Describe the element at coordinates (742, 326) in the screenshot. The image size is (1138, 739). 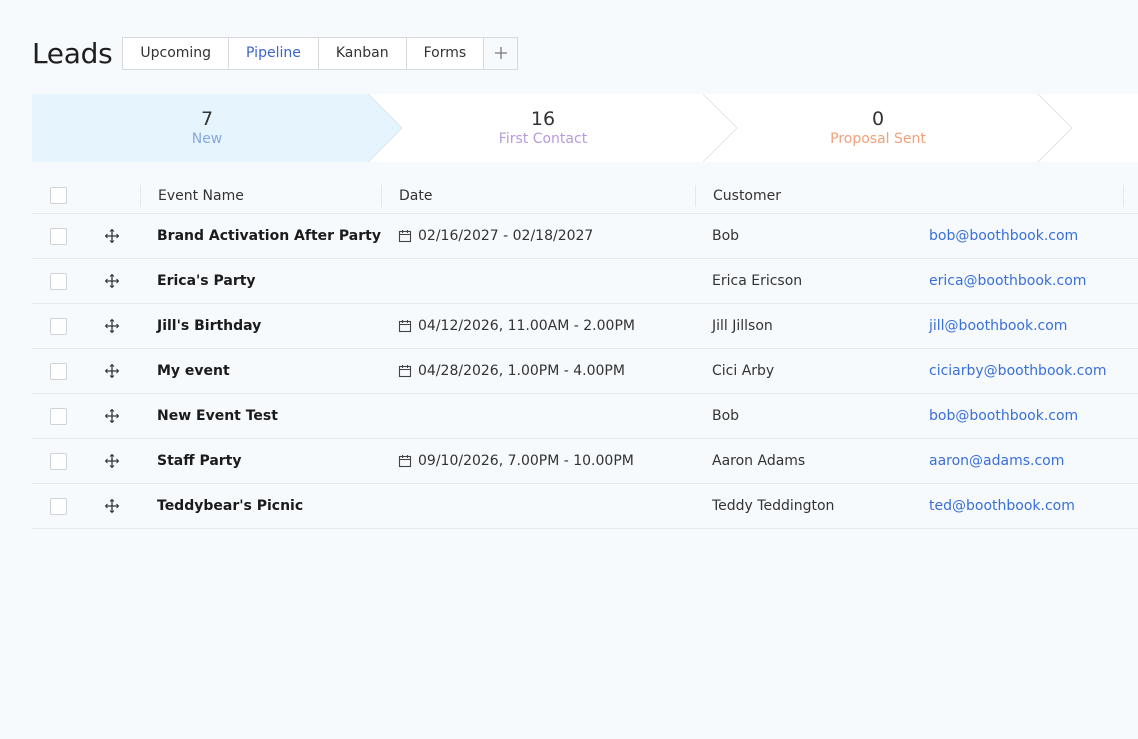
I see `customer-name: Jill Jillson` at that location.